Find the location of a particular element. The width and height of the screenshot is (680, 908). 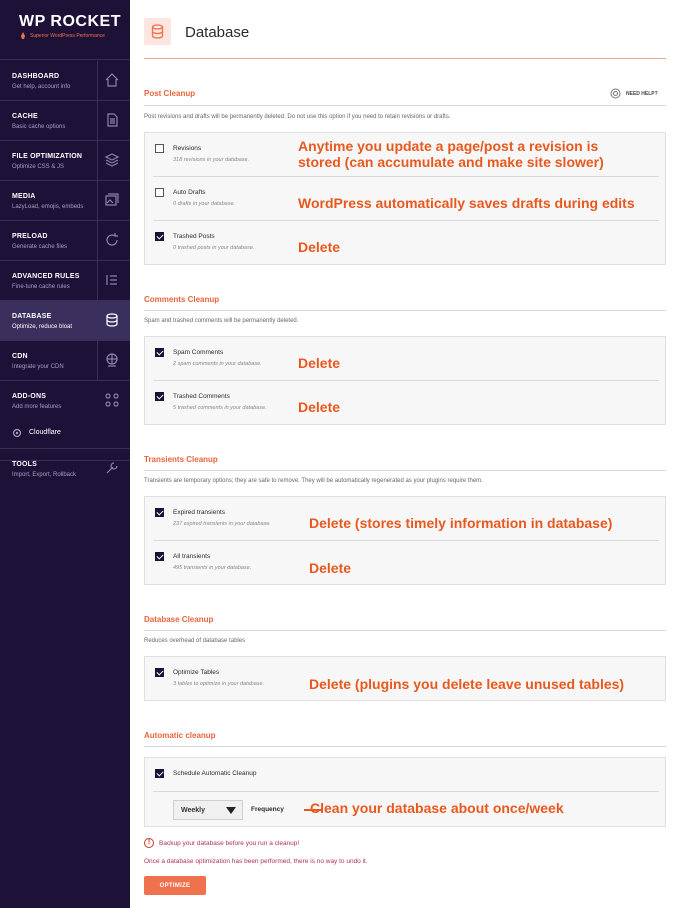

globe-icon is located at coordinates (112, 360).